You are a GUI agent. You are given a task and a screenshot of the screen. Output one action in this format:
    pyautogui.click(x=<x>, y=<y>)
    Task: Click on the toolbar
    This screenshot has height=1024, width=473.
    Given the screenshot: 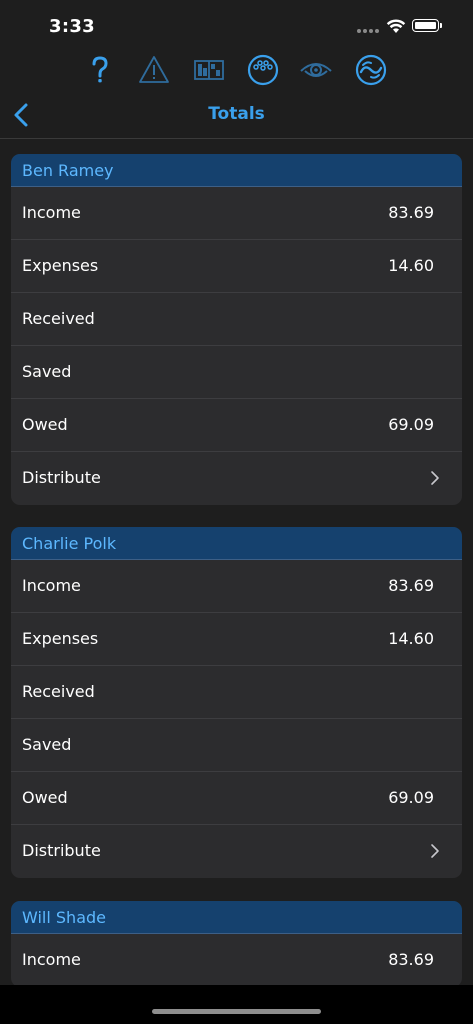 What is the action you would take?
    pyautogui.click(x=236, y=70)
    